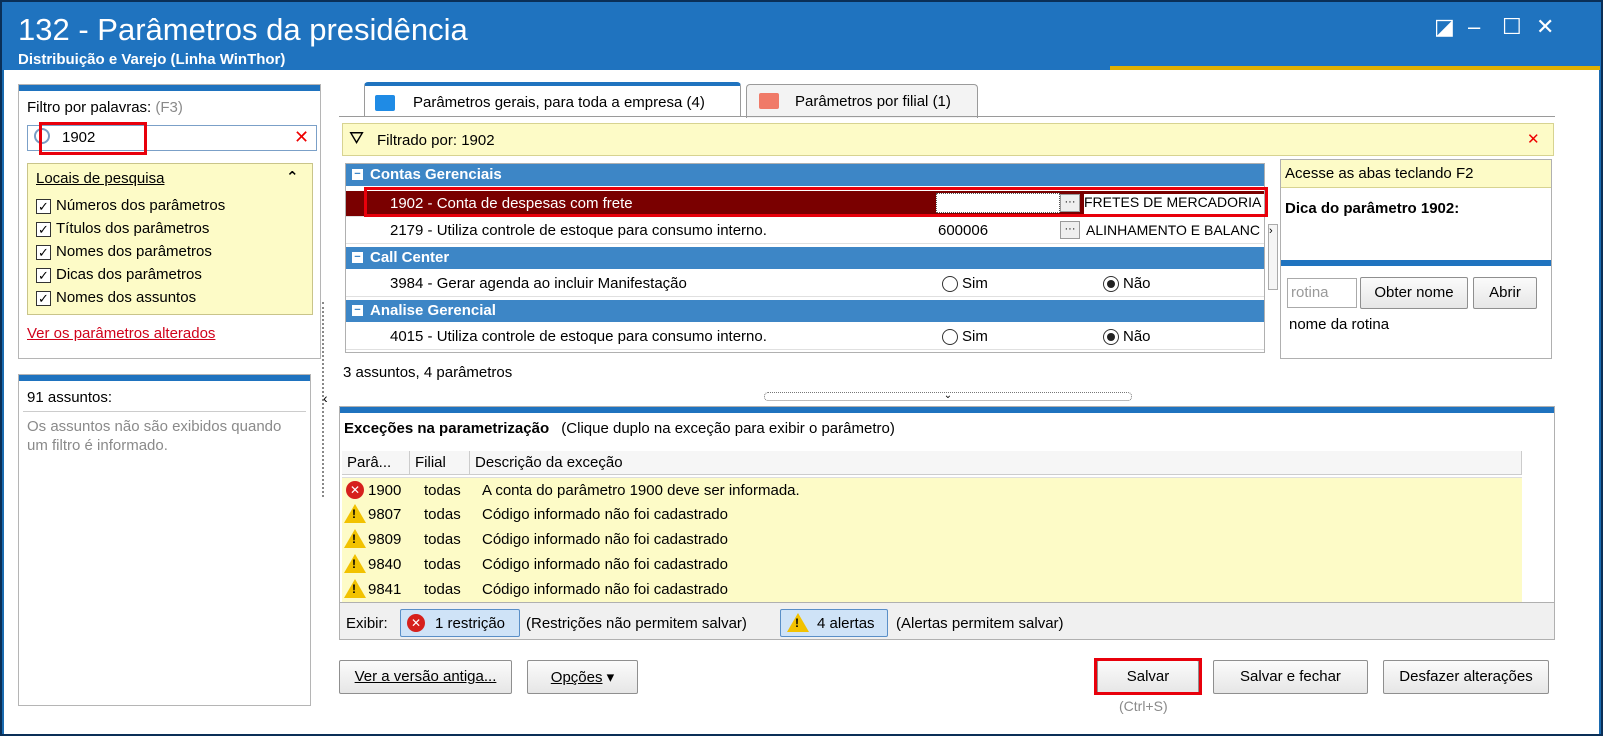 This screenshot has height=736, width=1603. Describe the element at coordinates (1474, 27) in the screenshot. I see `minimize-icon: –` at that location.